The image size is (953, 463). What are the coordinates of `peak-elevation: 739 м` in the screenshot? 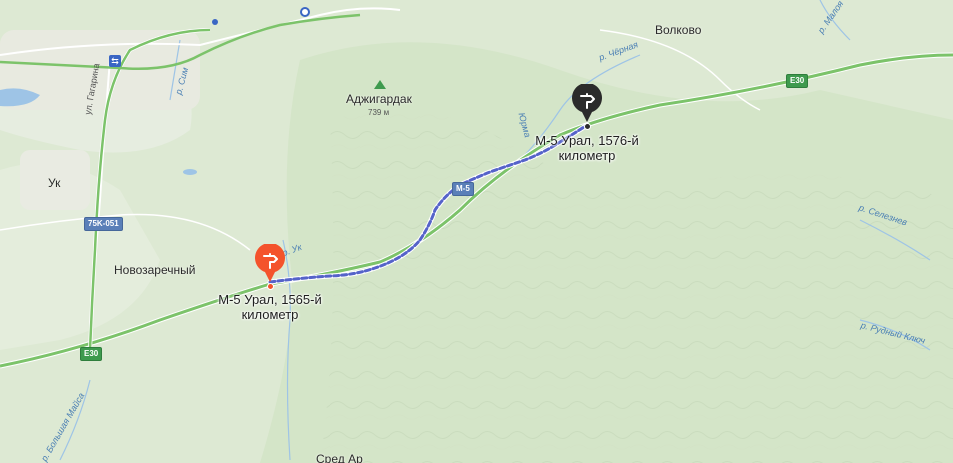 It's located at (379, 112).